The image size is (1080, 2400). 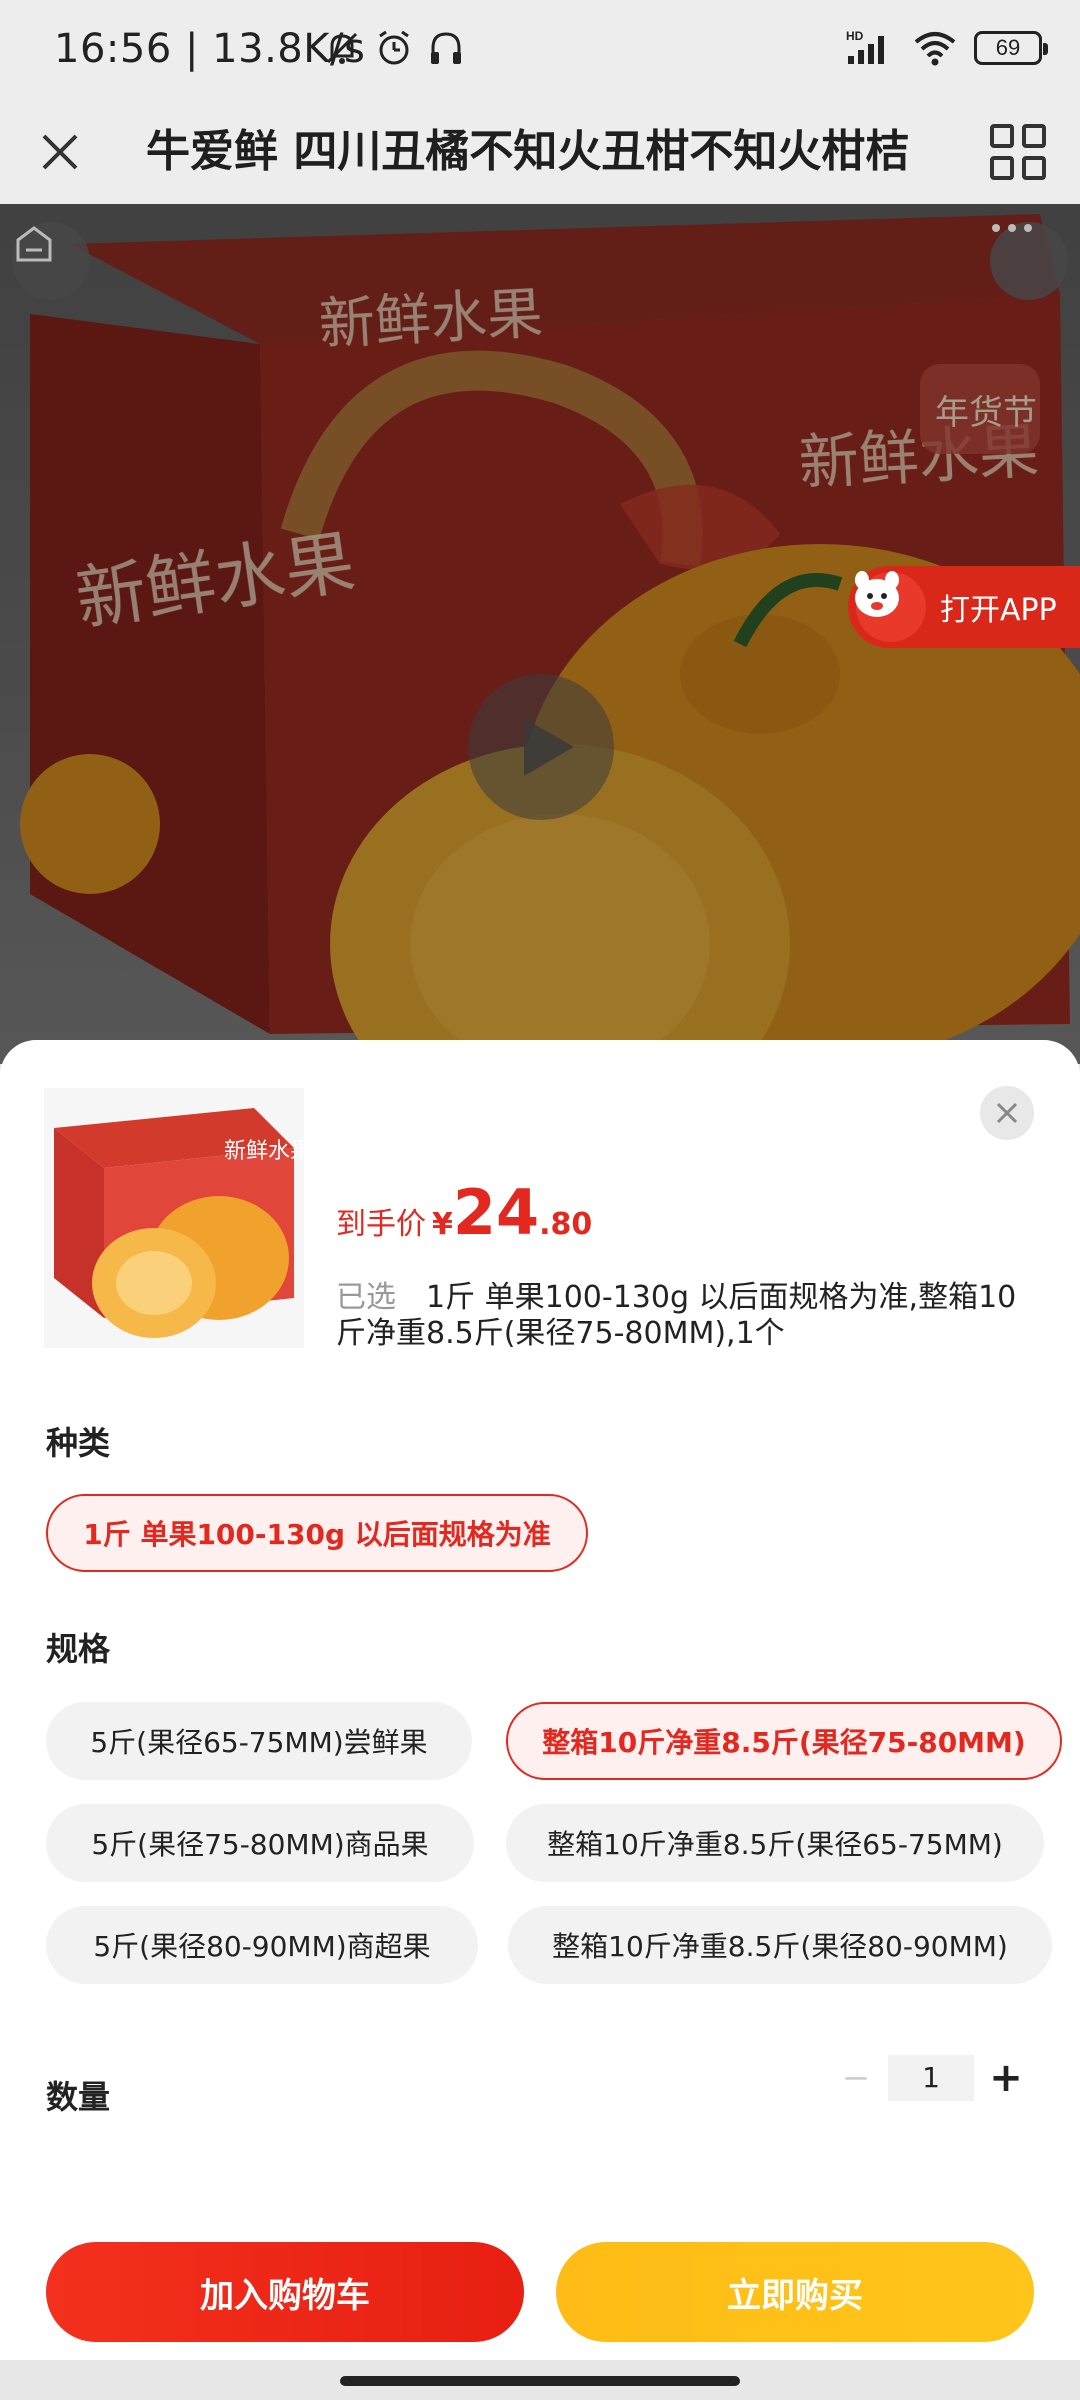 I want to click on more-options-button, so click(x=1029, y=261).